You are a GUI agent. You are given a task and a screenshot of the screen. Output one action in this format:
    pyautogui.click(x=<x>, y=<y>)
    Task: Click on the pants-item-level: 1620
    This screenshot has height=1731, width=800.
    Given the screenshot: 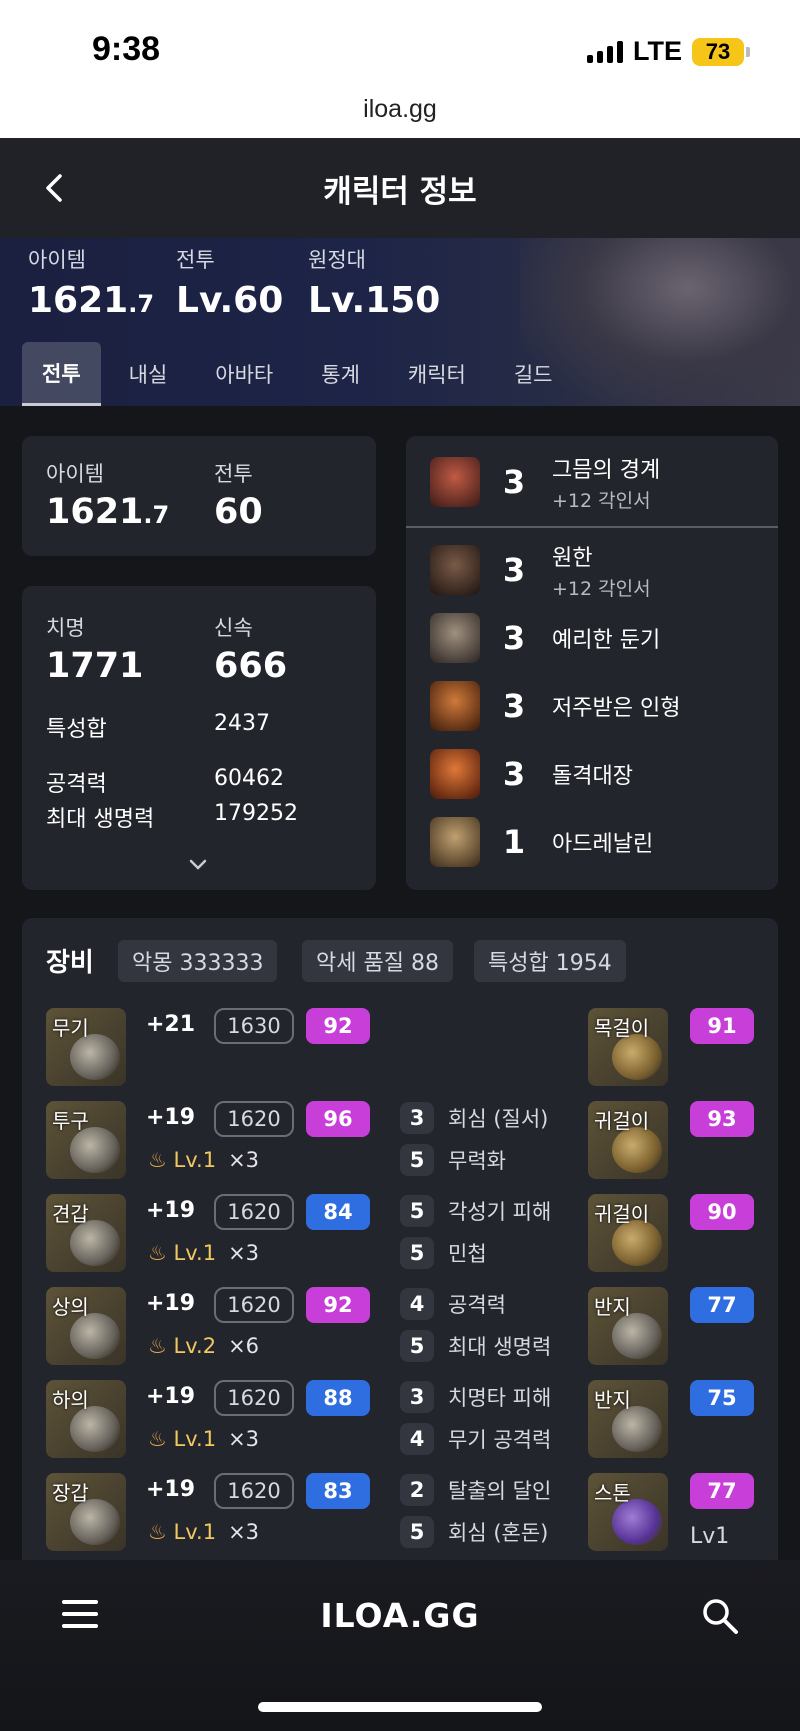 What is the action you would take?
    pyautogui.click(x=254, y=1398)
    